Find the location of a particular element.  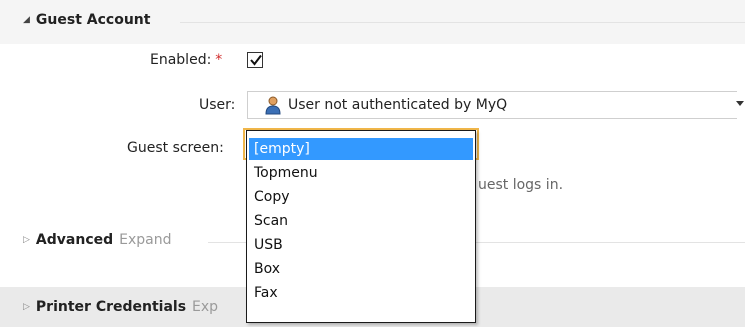

enabled-label-row: Enabled: * is located at coordinates (186, 60).